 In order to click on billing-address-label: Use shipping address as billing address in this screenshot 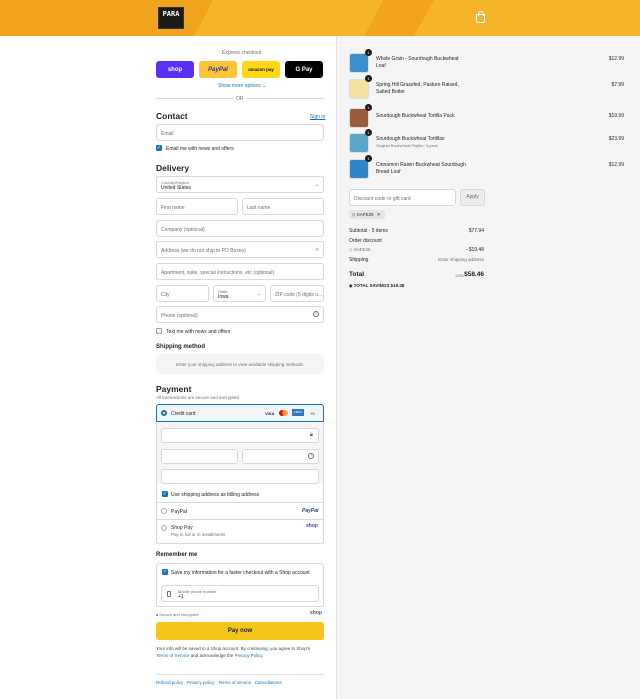, I will do `click(215, 495)`.